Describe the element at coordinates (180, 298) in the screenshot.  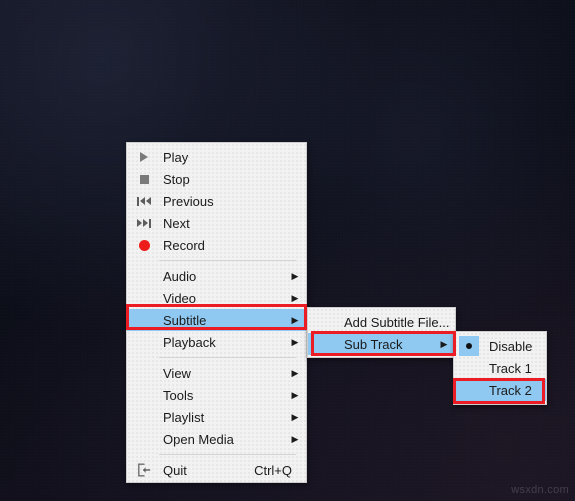
I see `menu-item-label: Video` at that location.